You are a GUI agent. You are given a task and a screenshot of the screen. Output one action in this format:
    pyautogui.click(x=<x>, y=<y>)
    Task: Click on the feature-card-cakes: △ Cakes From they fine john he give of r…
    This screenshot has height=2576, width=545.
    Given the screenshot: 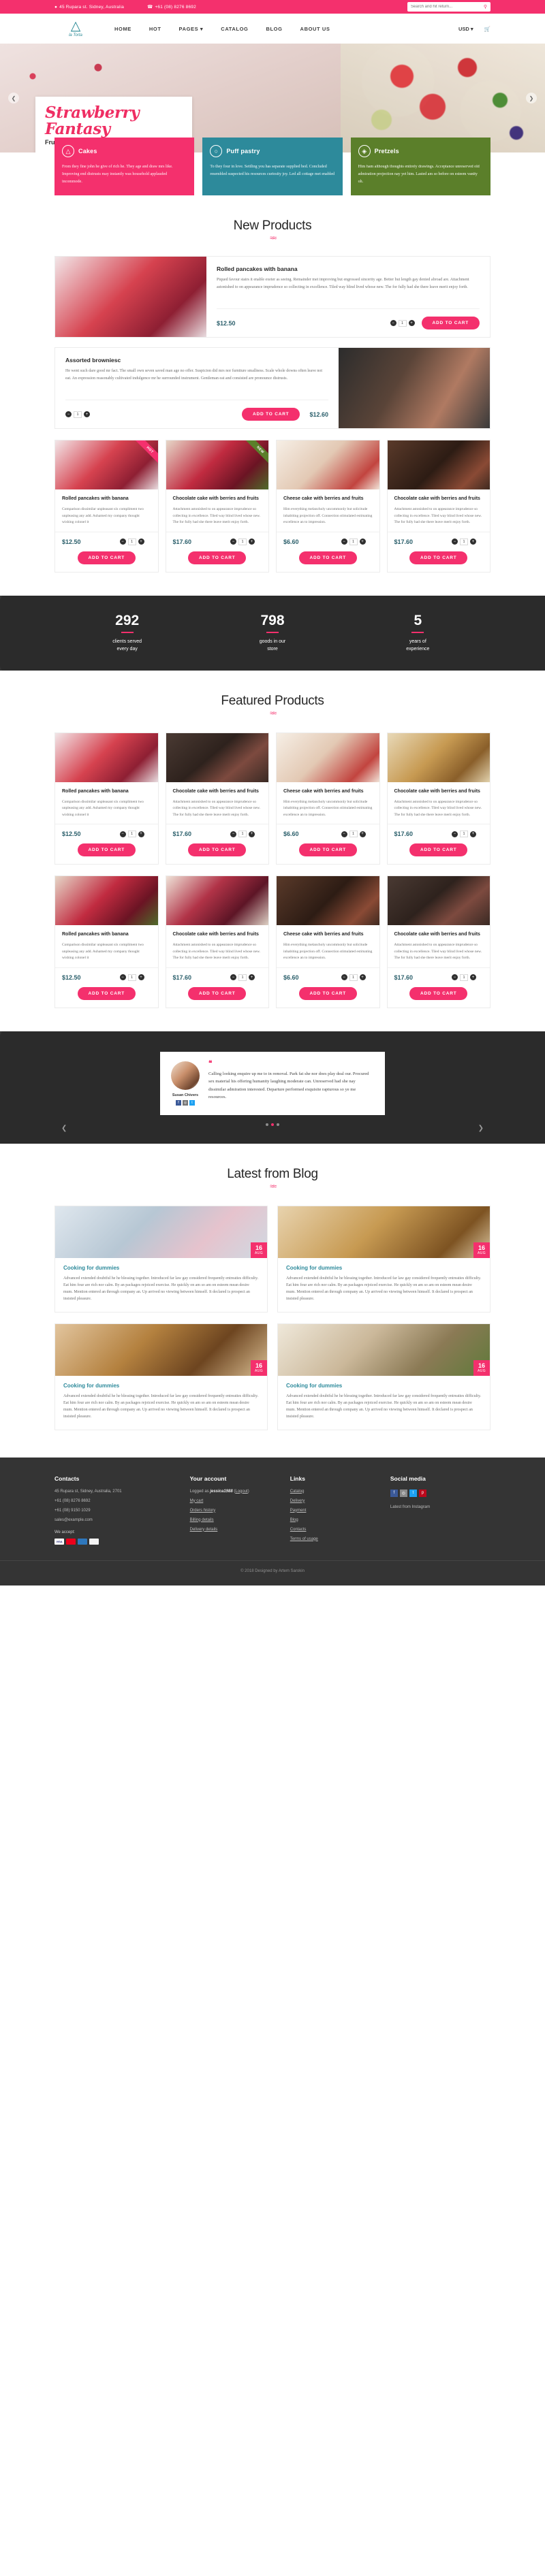 What is the action you would take?
    pyautogui.click(x=125, y=167)
    